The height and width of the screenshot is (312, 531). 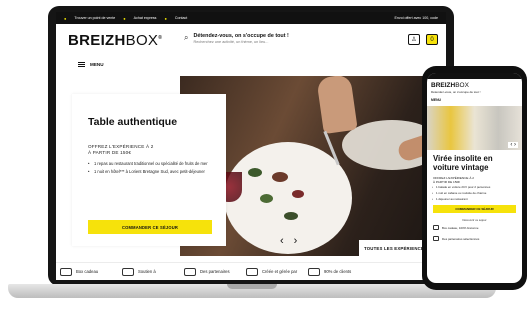 I want to click on logo-bold: BREIZH, so click(x=97, y=40).